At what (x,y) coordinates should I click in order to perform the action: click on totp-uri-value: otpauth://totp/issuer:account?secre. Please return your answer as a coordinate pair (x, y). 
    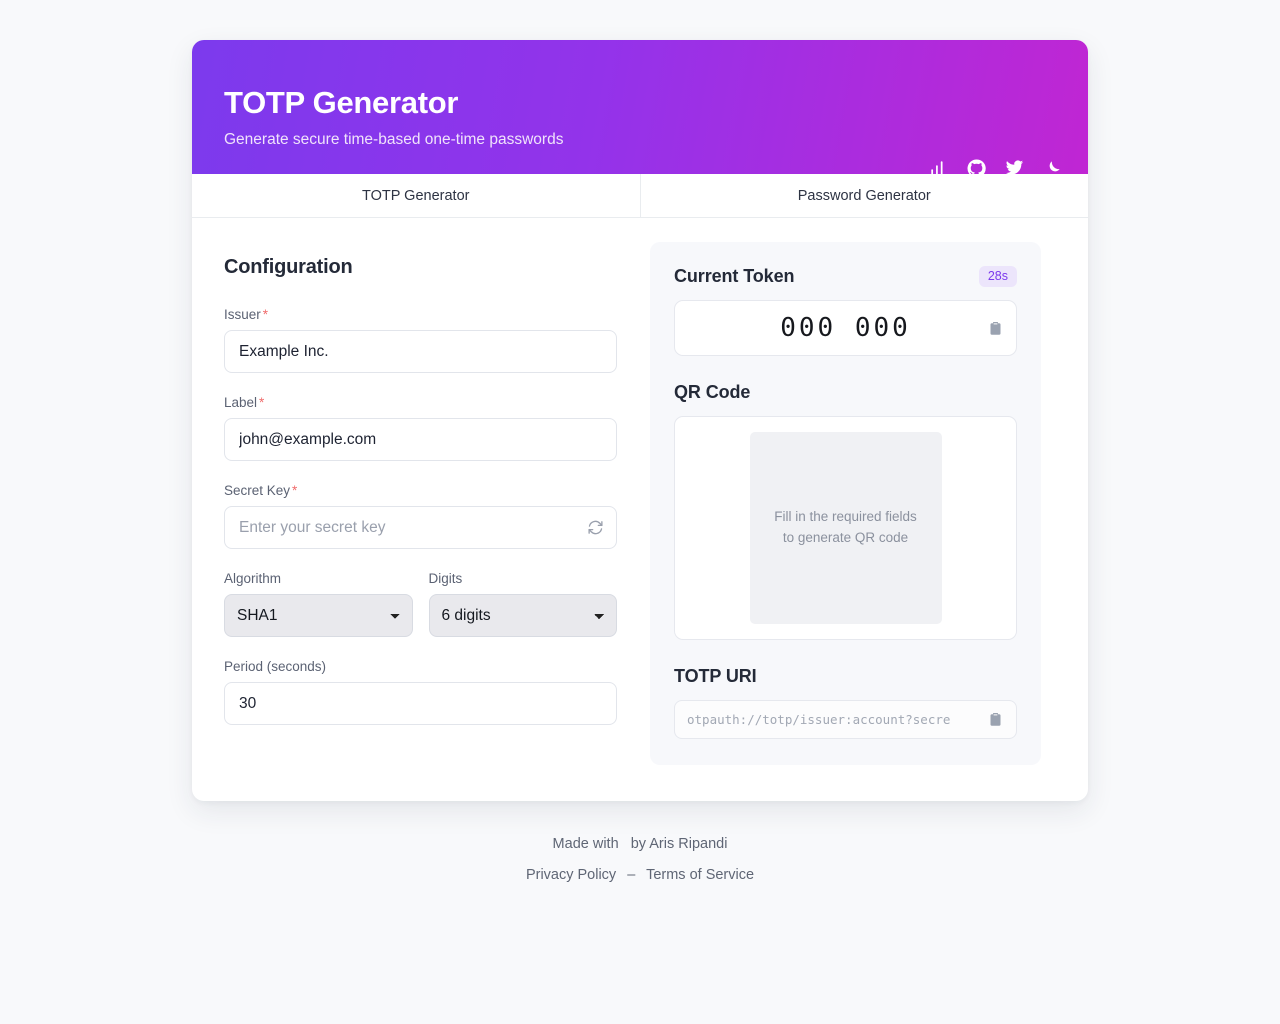
    Looking at the image, I should click on (819, 719).